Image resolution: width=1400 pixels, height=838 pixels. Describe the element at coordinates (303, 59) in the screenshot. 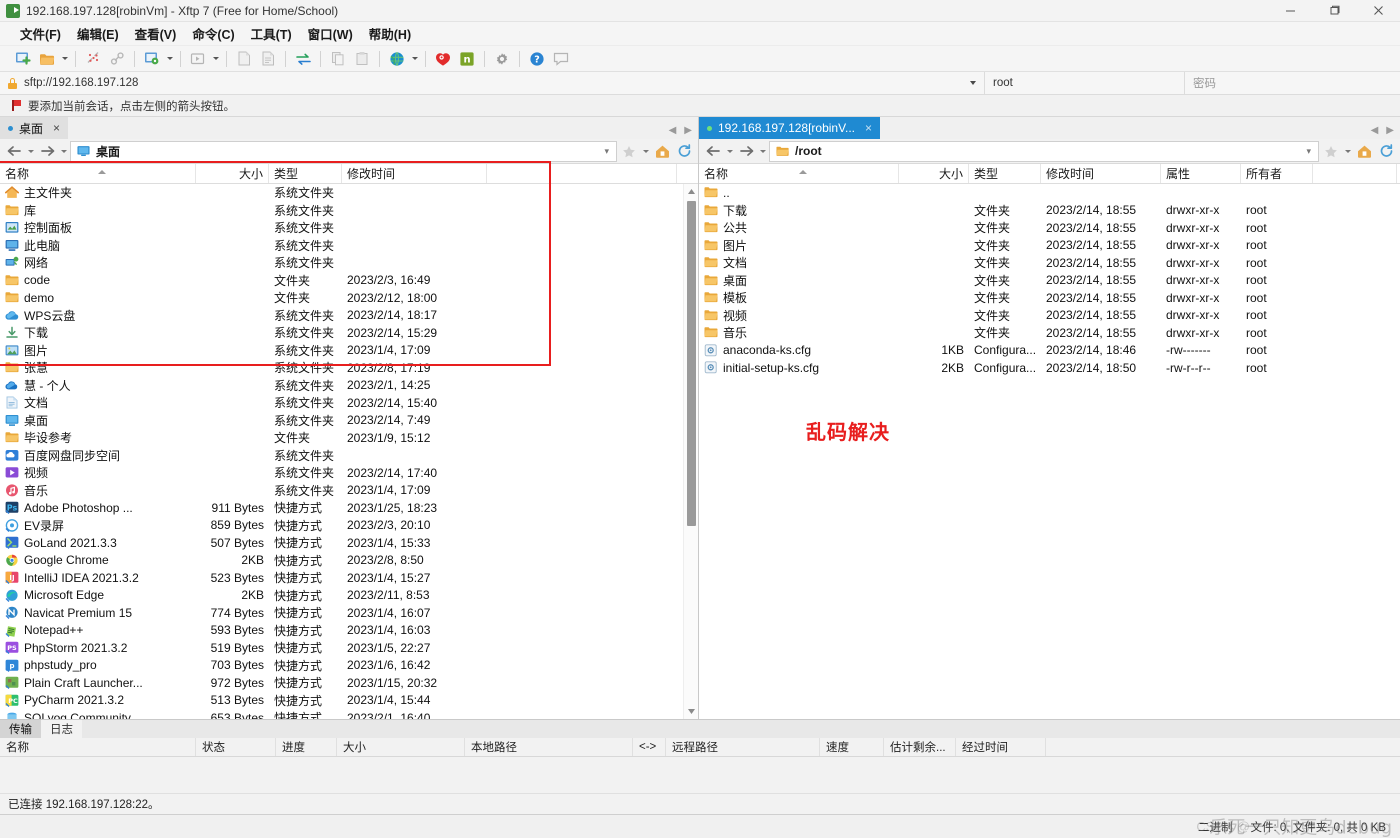

I see `transfer-sync-icon` at that location.